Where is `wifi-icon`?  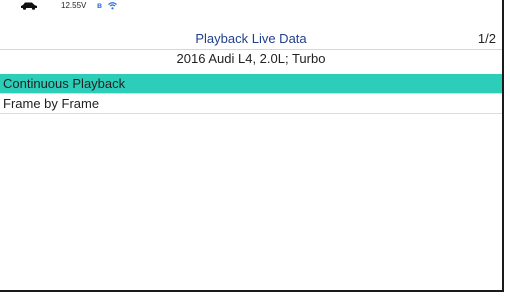 wifi-icon is located at coordinates (112, 6).